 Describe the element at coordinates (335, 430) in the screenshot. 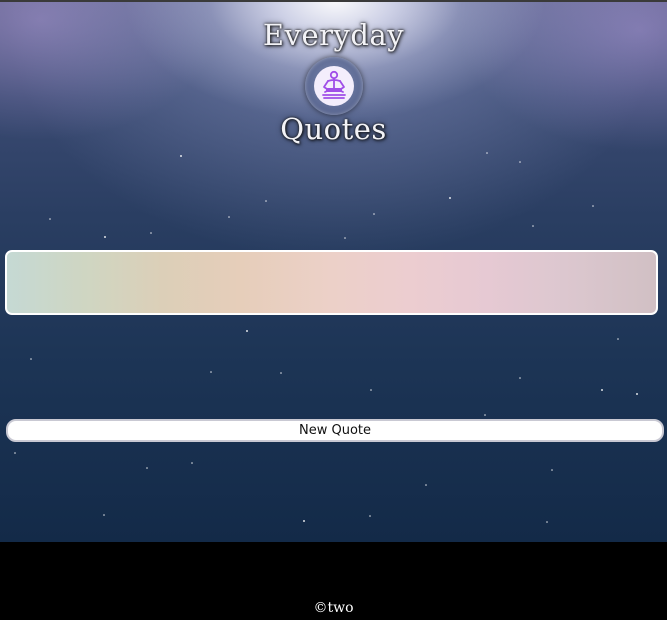

I see `new-quote-button: New Quote` at that location.